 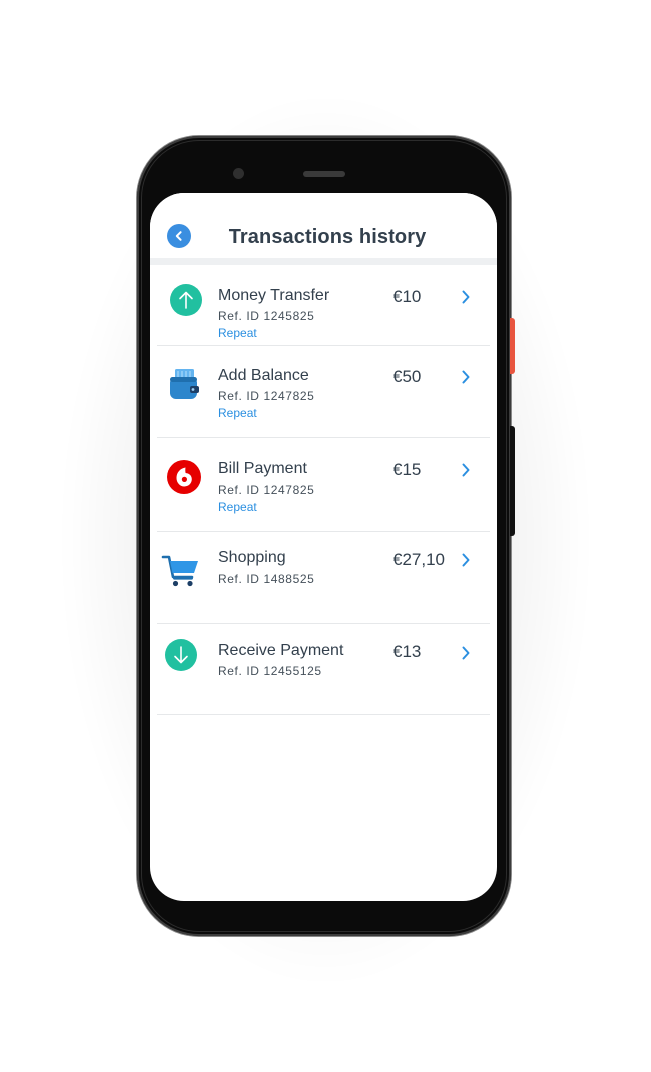 What do you see at coordinates (186, 300) in the screenshot?
I see `arrow-up-icon` at bounding box center [186, 300].